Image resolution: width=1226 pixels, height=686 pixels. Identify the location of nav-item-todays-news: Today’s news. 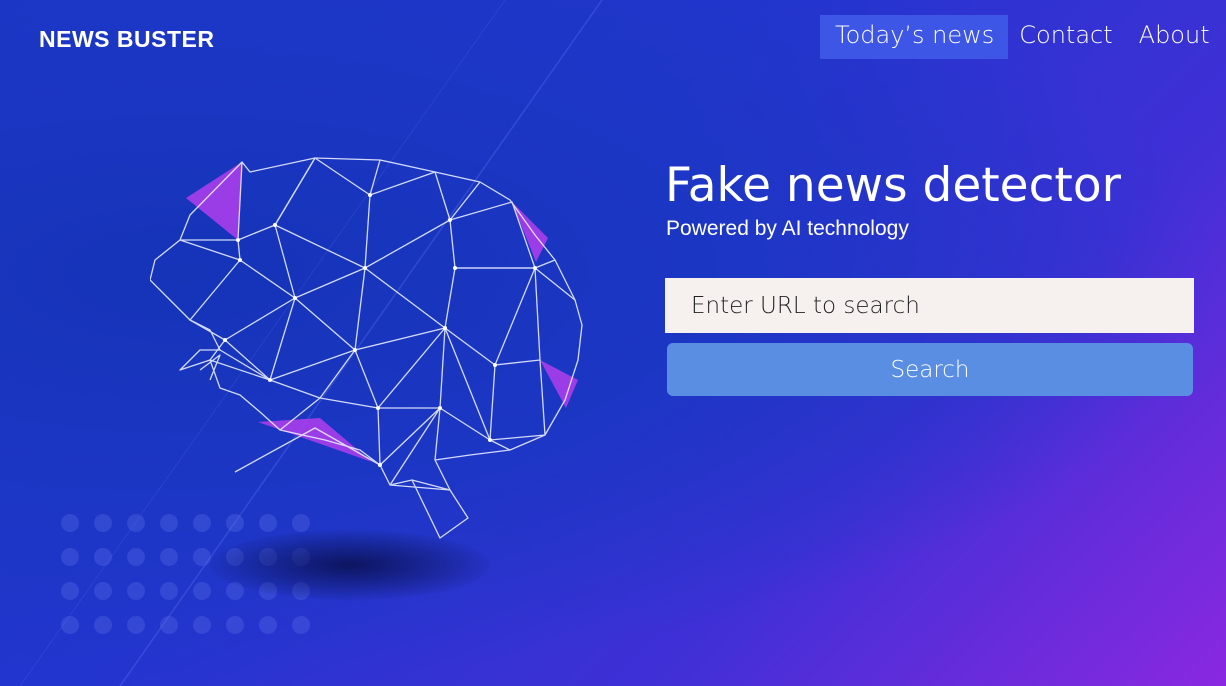
(914, 37).